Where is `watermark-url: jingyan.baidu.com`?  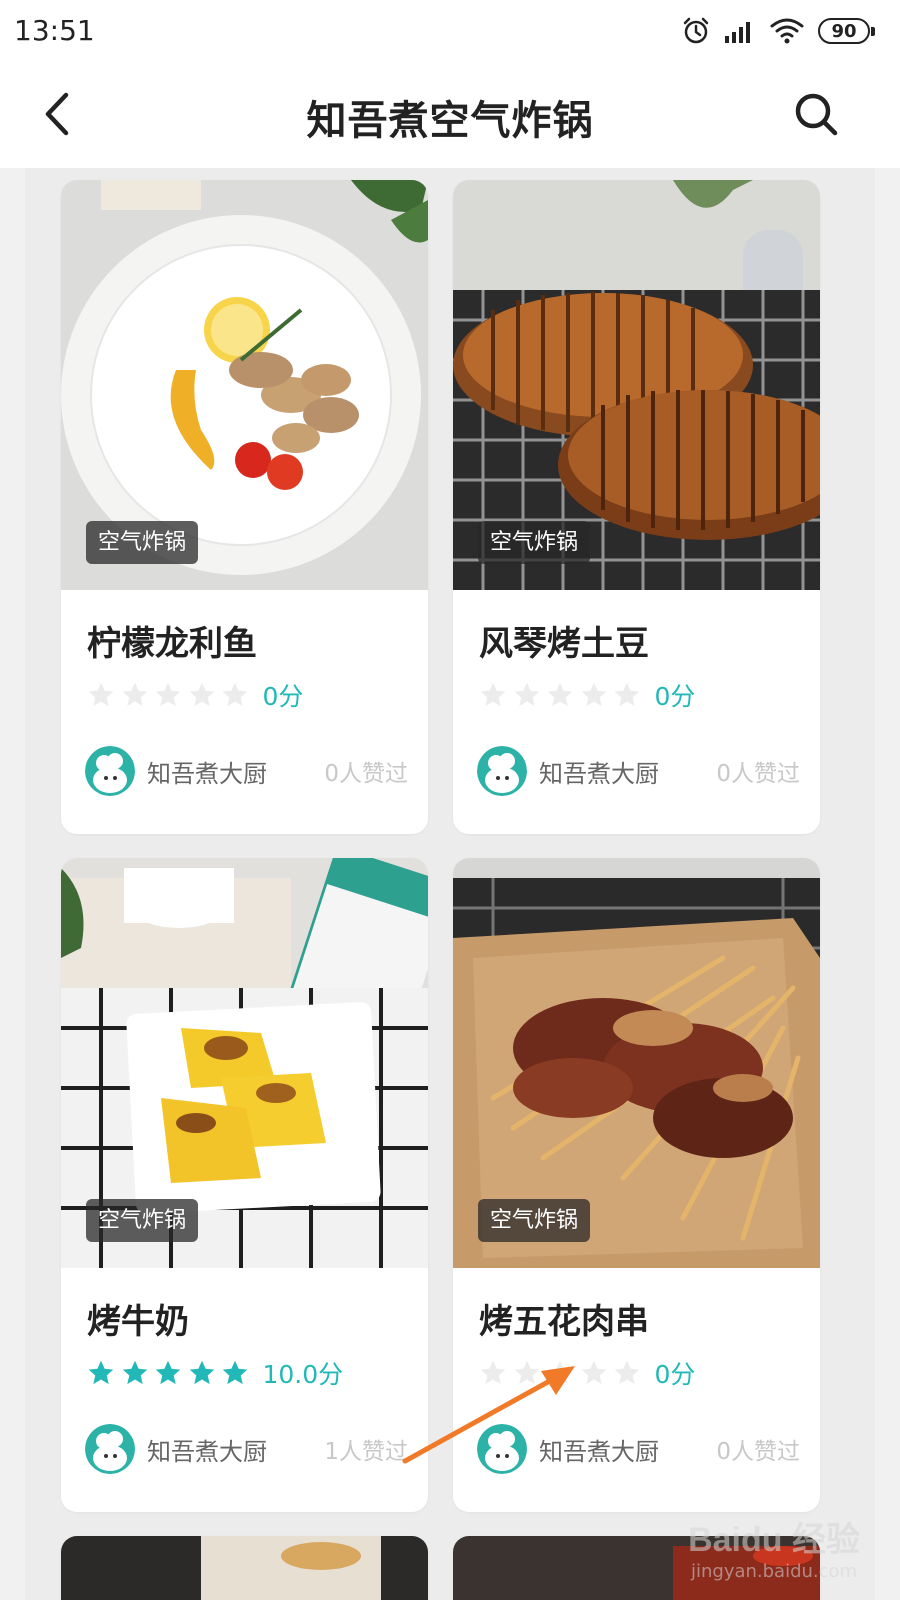
watermark-url: jingyan.baidu.com is located at coordinates (774, 1571).